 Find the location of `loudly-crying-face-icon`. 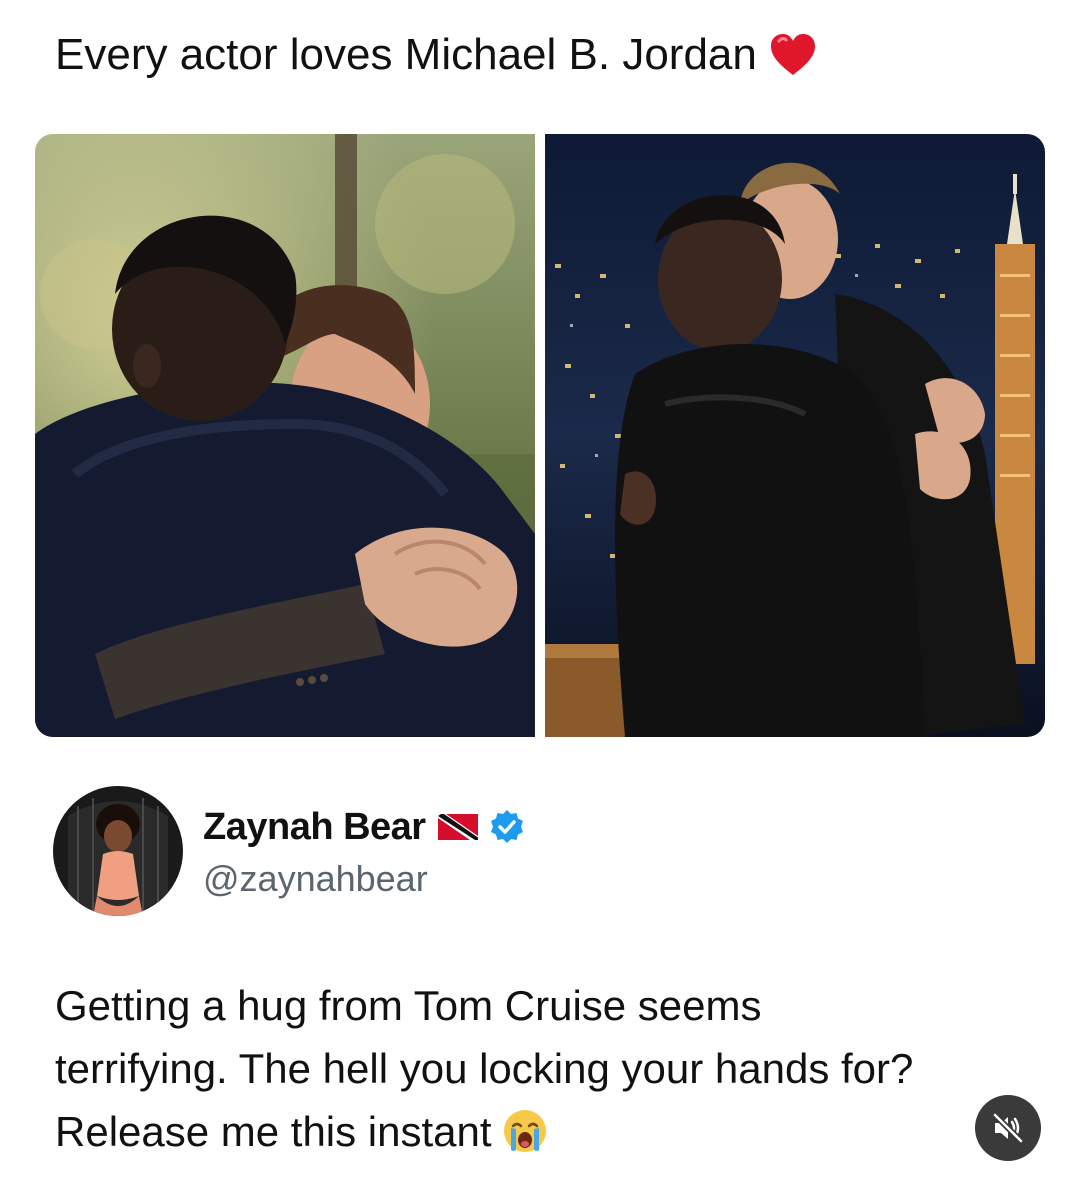

loudly-crying-face-icon is located at coordinates (524, 1131).